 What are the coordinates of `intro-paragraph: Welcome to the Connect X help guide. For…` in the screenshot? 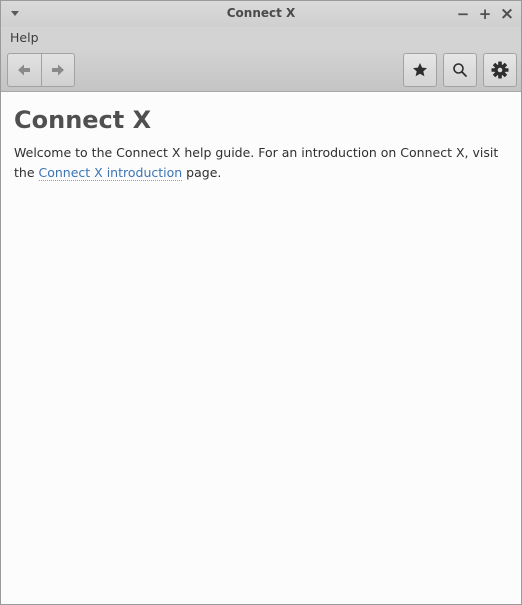 It's located at (262, 163).